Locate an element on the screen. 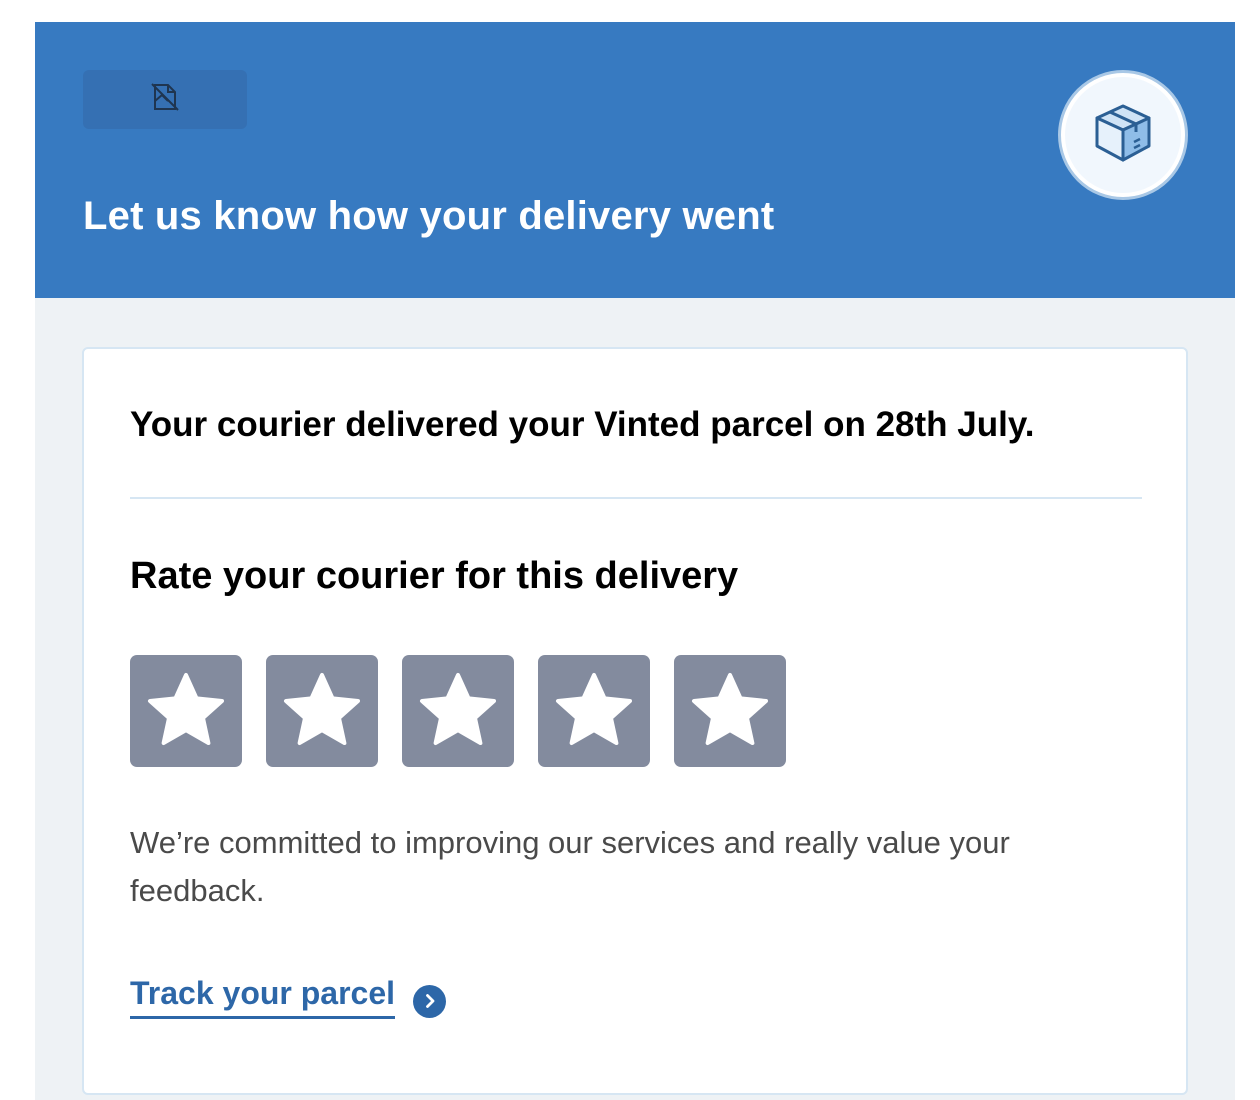 The height and width of the screenshot is (1100, 1260). page-title: Let us know how your delivery went is located at coordinates (429, 216).